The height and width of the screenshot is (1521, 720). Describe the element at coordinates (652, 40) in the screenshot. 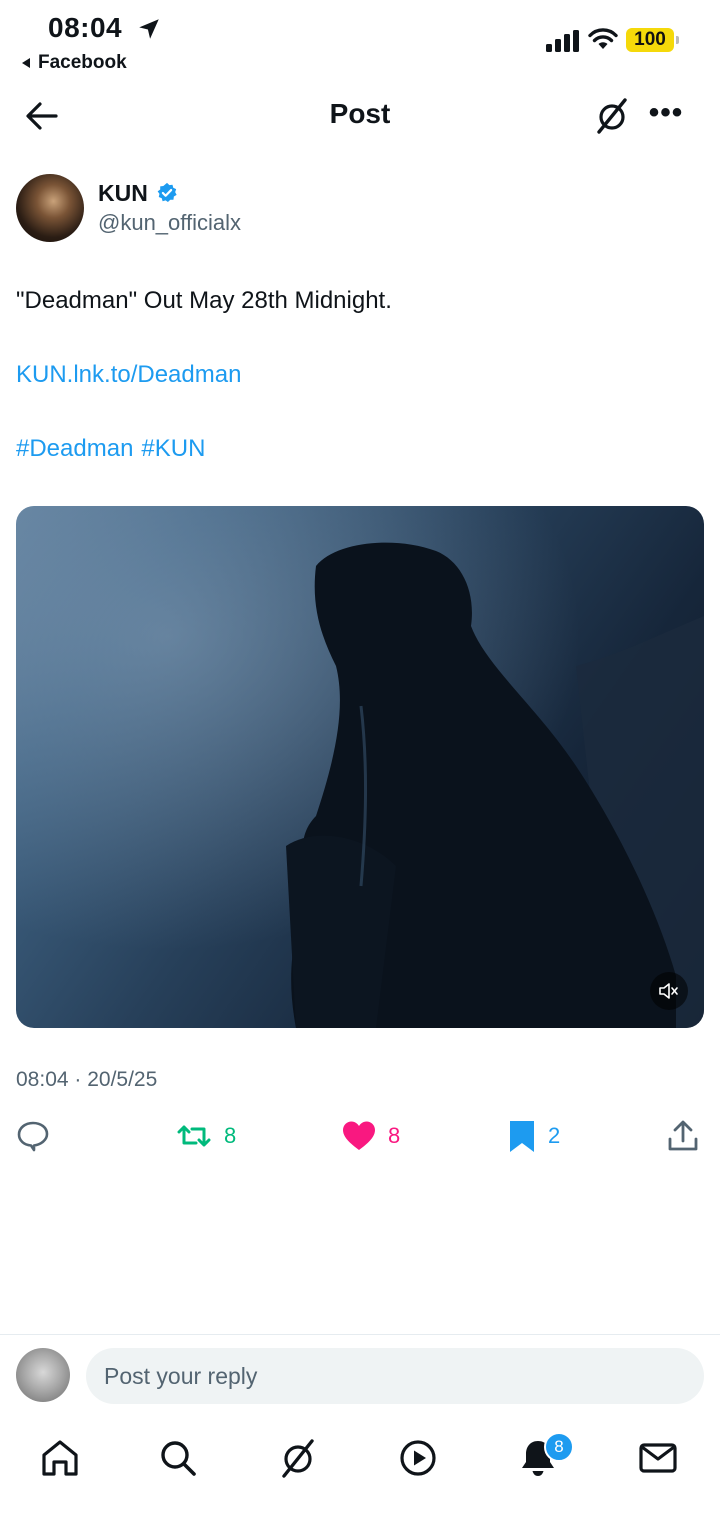

I see `battery-indicator: 100` at that location.